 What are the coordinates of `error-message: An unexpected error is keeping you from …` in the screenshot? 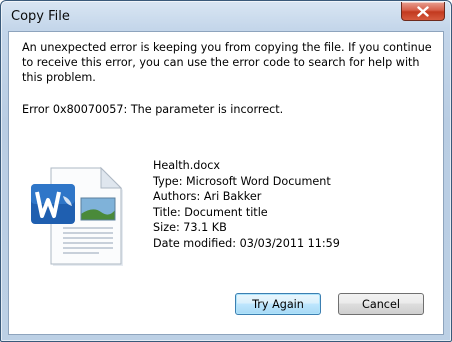 It's located at (227, 62).